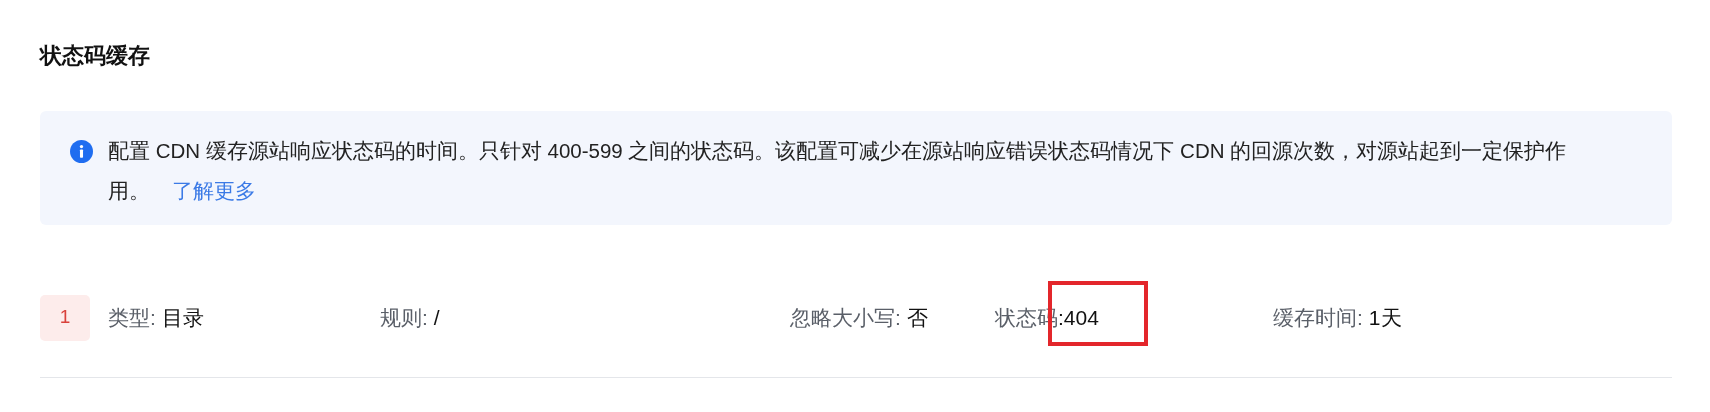 Image resolution: width=1710 pixels, height=412 pixels. What do you see at coordinates (404, 317) in the screenshot?
I see `field-label: 规则:` at bounding box center [404, 317].